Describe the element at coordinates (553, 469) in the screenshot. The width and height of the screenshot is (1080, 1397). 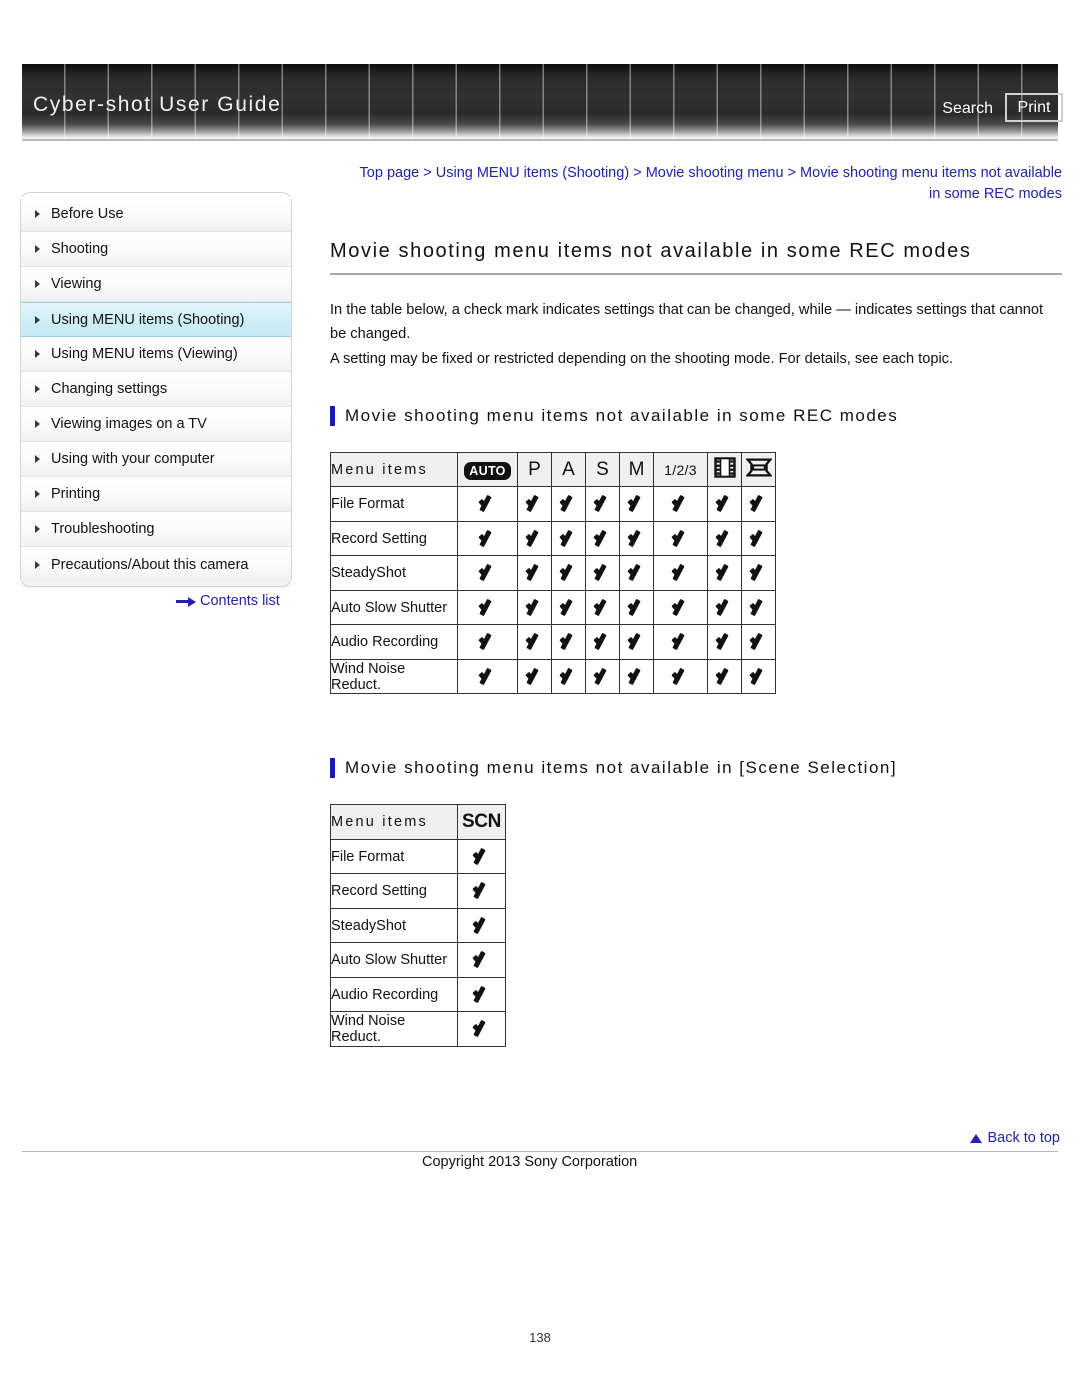
I see `table-header-row: Menu items AUTO P A S M 1/2/3` at that location.